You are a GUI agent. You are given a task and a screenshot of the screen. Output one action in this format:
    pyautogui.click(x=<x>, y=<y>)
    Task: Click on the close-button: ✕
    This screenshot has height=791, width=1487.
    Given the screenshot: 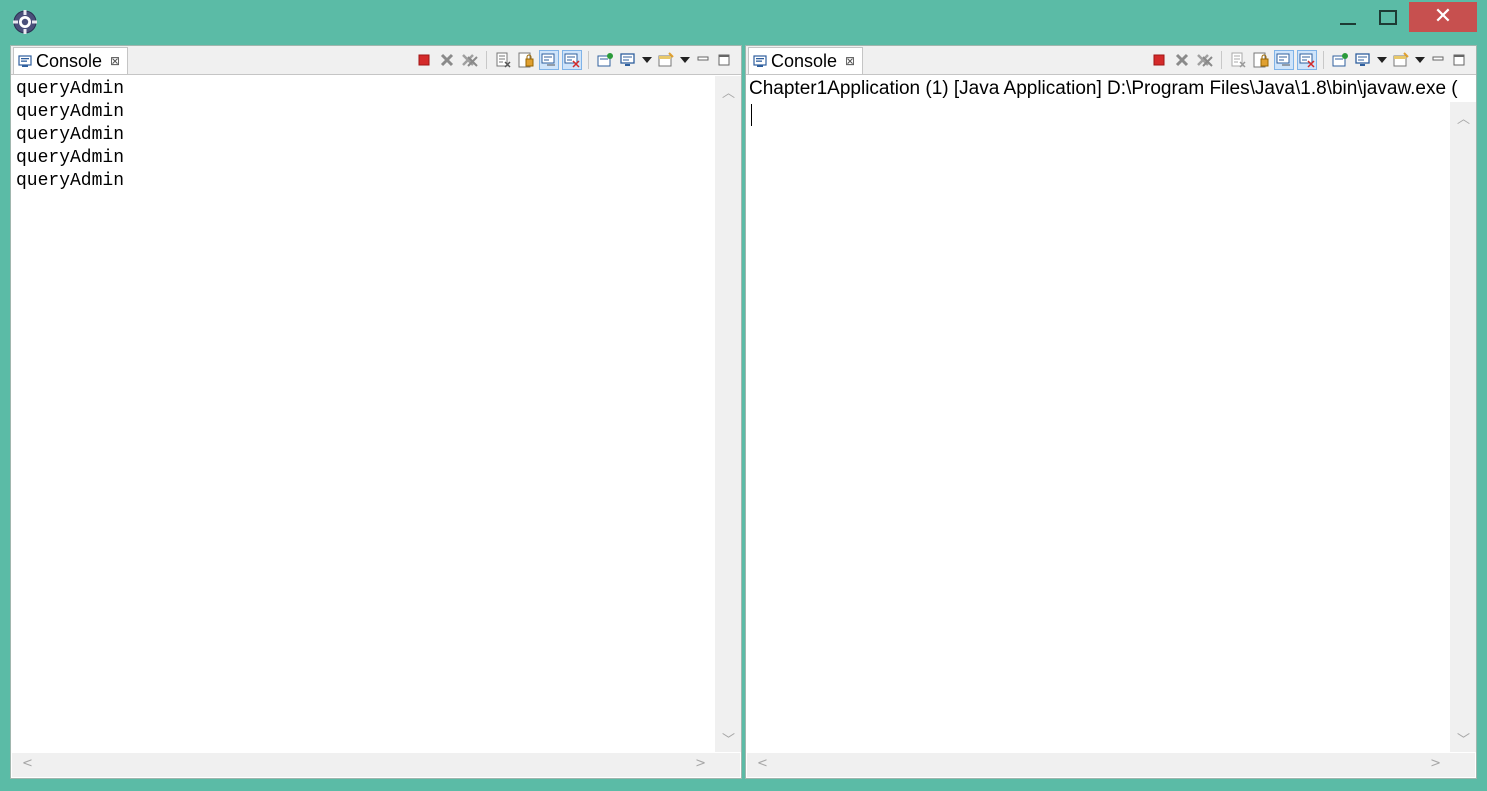 What is the action you would take?
    pyautogui.click(x=1443, y=17)
    